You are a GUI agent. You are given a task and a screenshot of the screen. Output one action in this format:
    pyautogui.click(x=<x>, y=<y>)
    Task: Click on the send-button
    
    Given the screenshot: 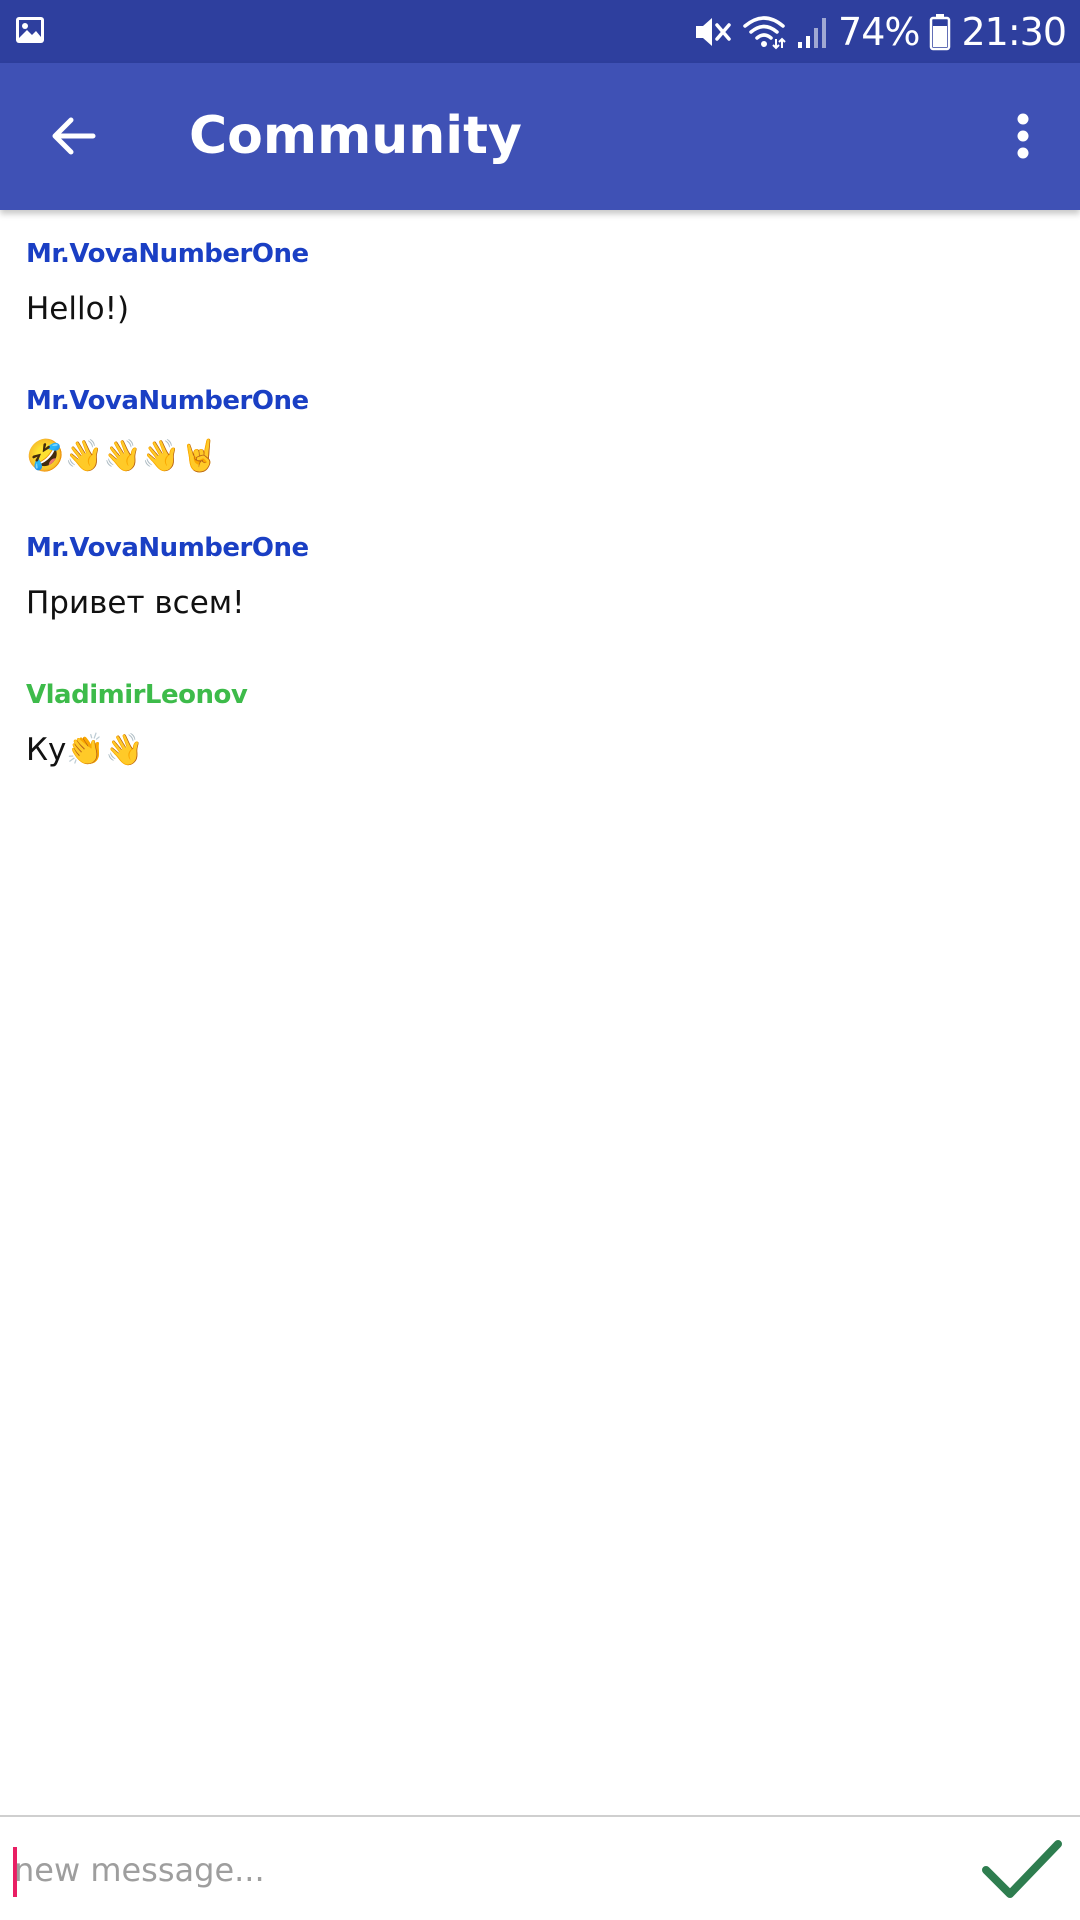 What is the action you would take?
    pyautogui.click(x=1022, y=1871)
    